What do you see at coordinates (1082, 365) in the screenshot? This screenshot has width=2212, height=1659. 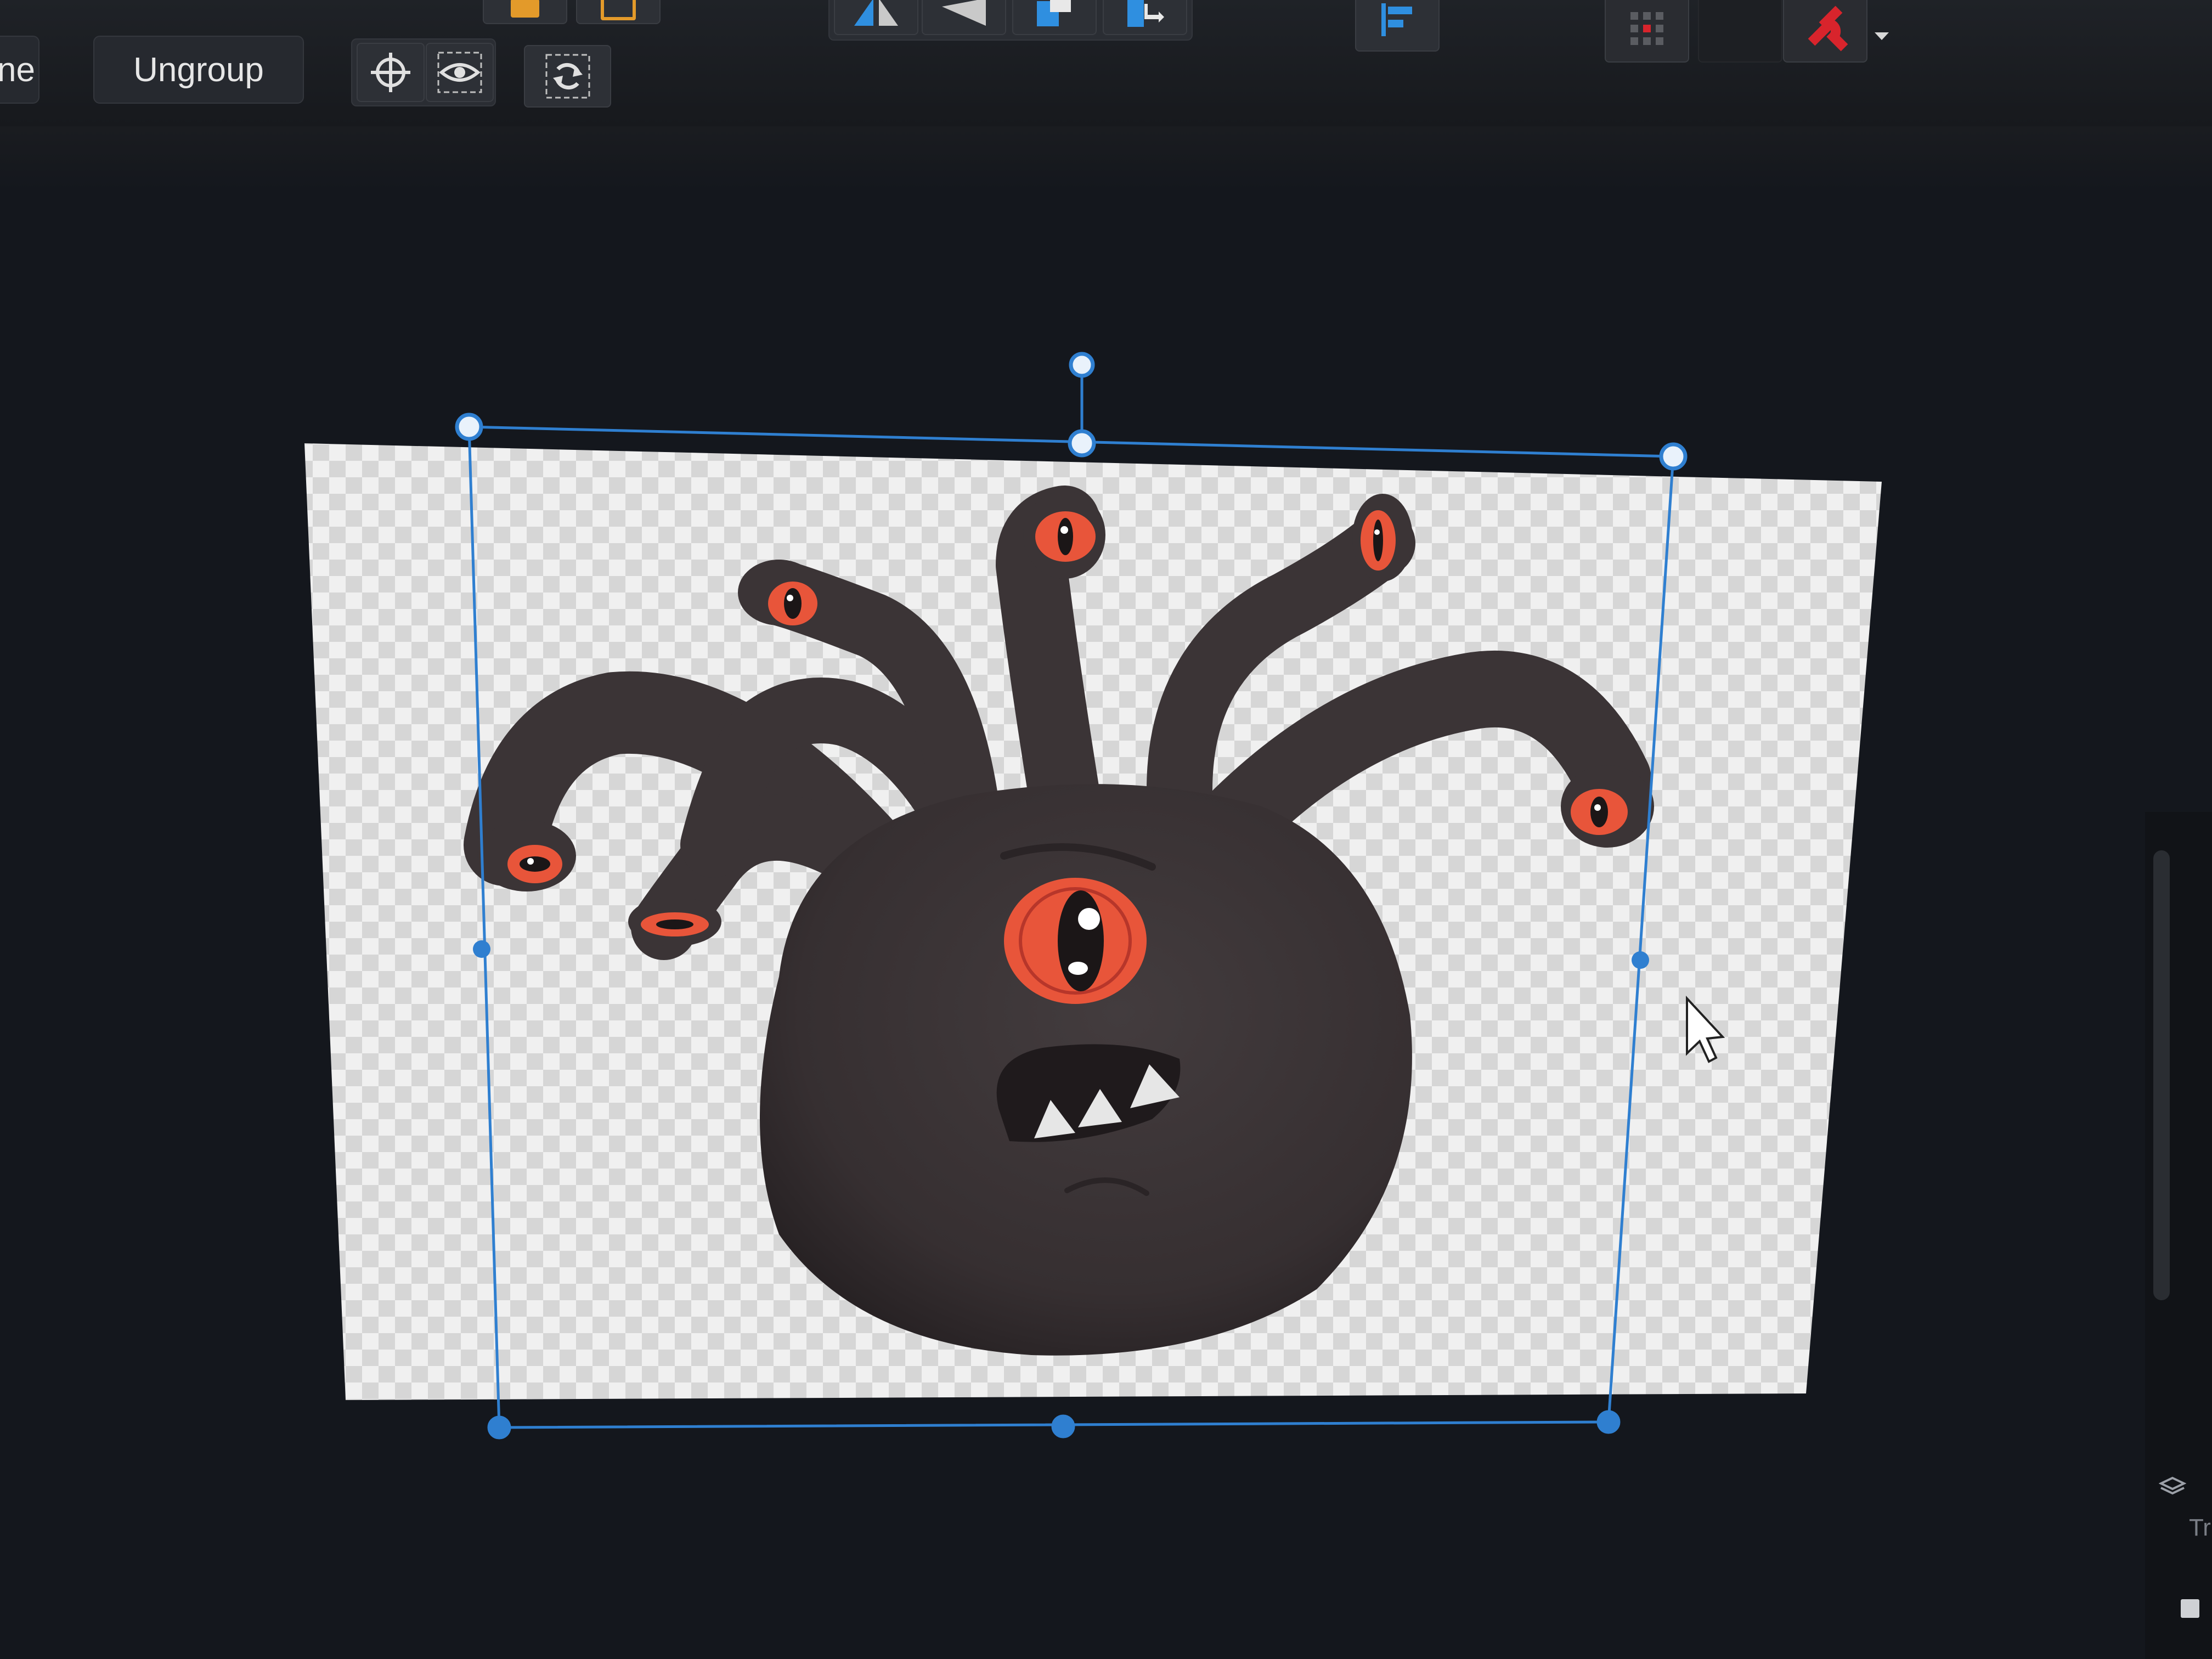 I see `rotate-handle` at bounding box center [1082, 365].